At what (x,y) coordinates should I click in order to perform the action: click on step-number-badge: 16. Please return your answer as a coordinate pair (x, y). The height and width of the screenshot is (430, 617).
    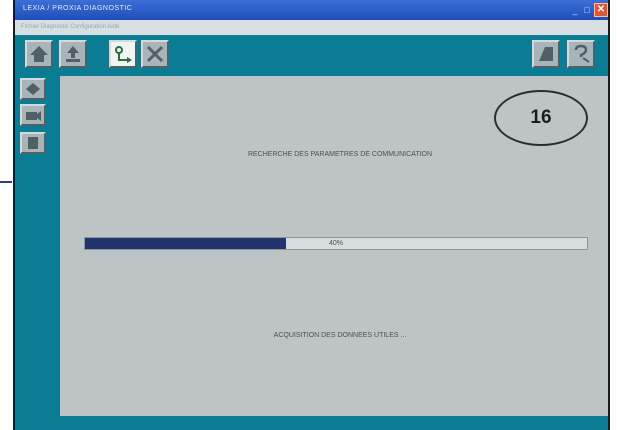
    Looking at the image, I should click on (541, 118).